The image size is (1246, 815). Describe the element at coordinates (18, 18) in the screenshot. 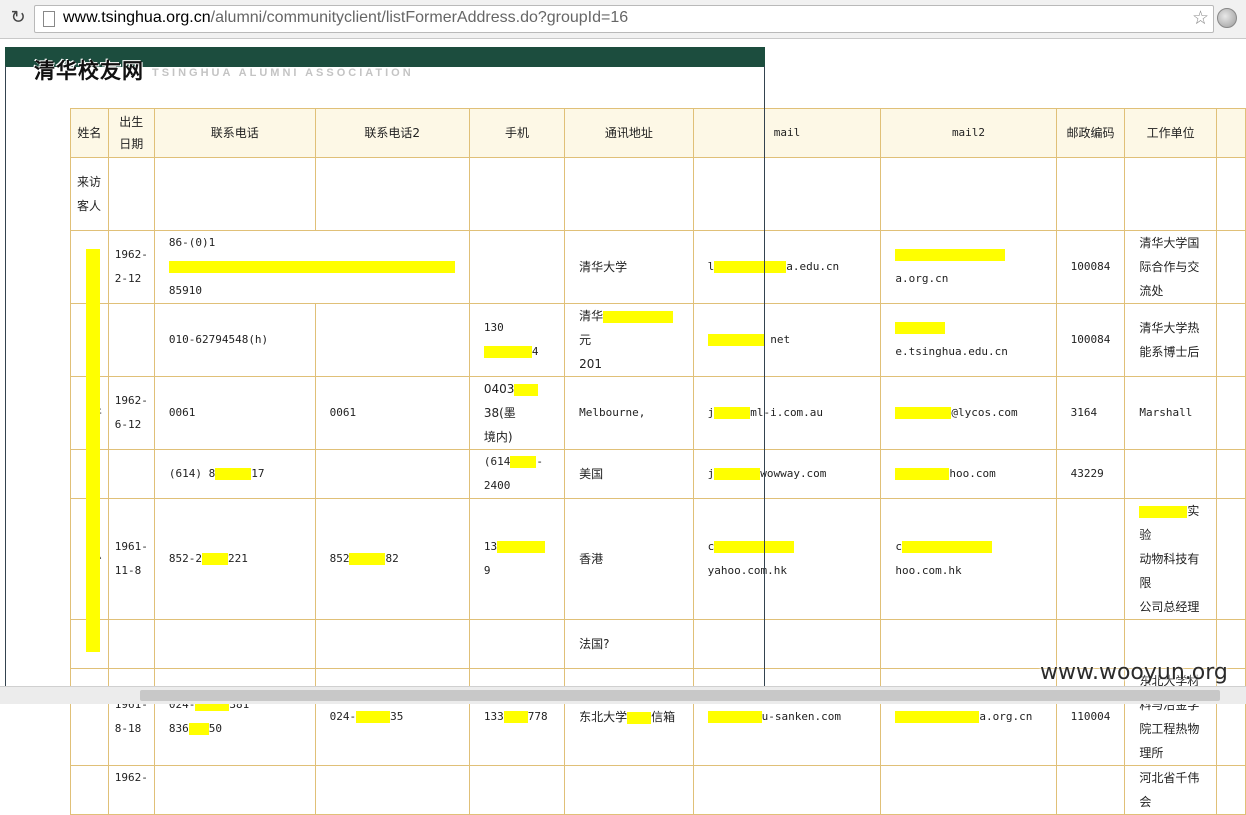

I see `reload-icon: ↻` at that location.